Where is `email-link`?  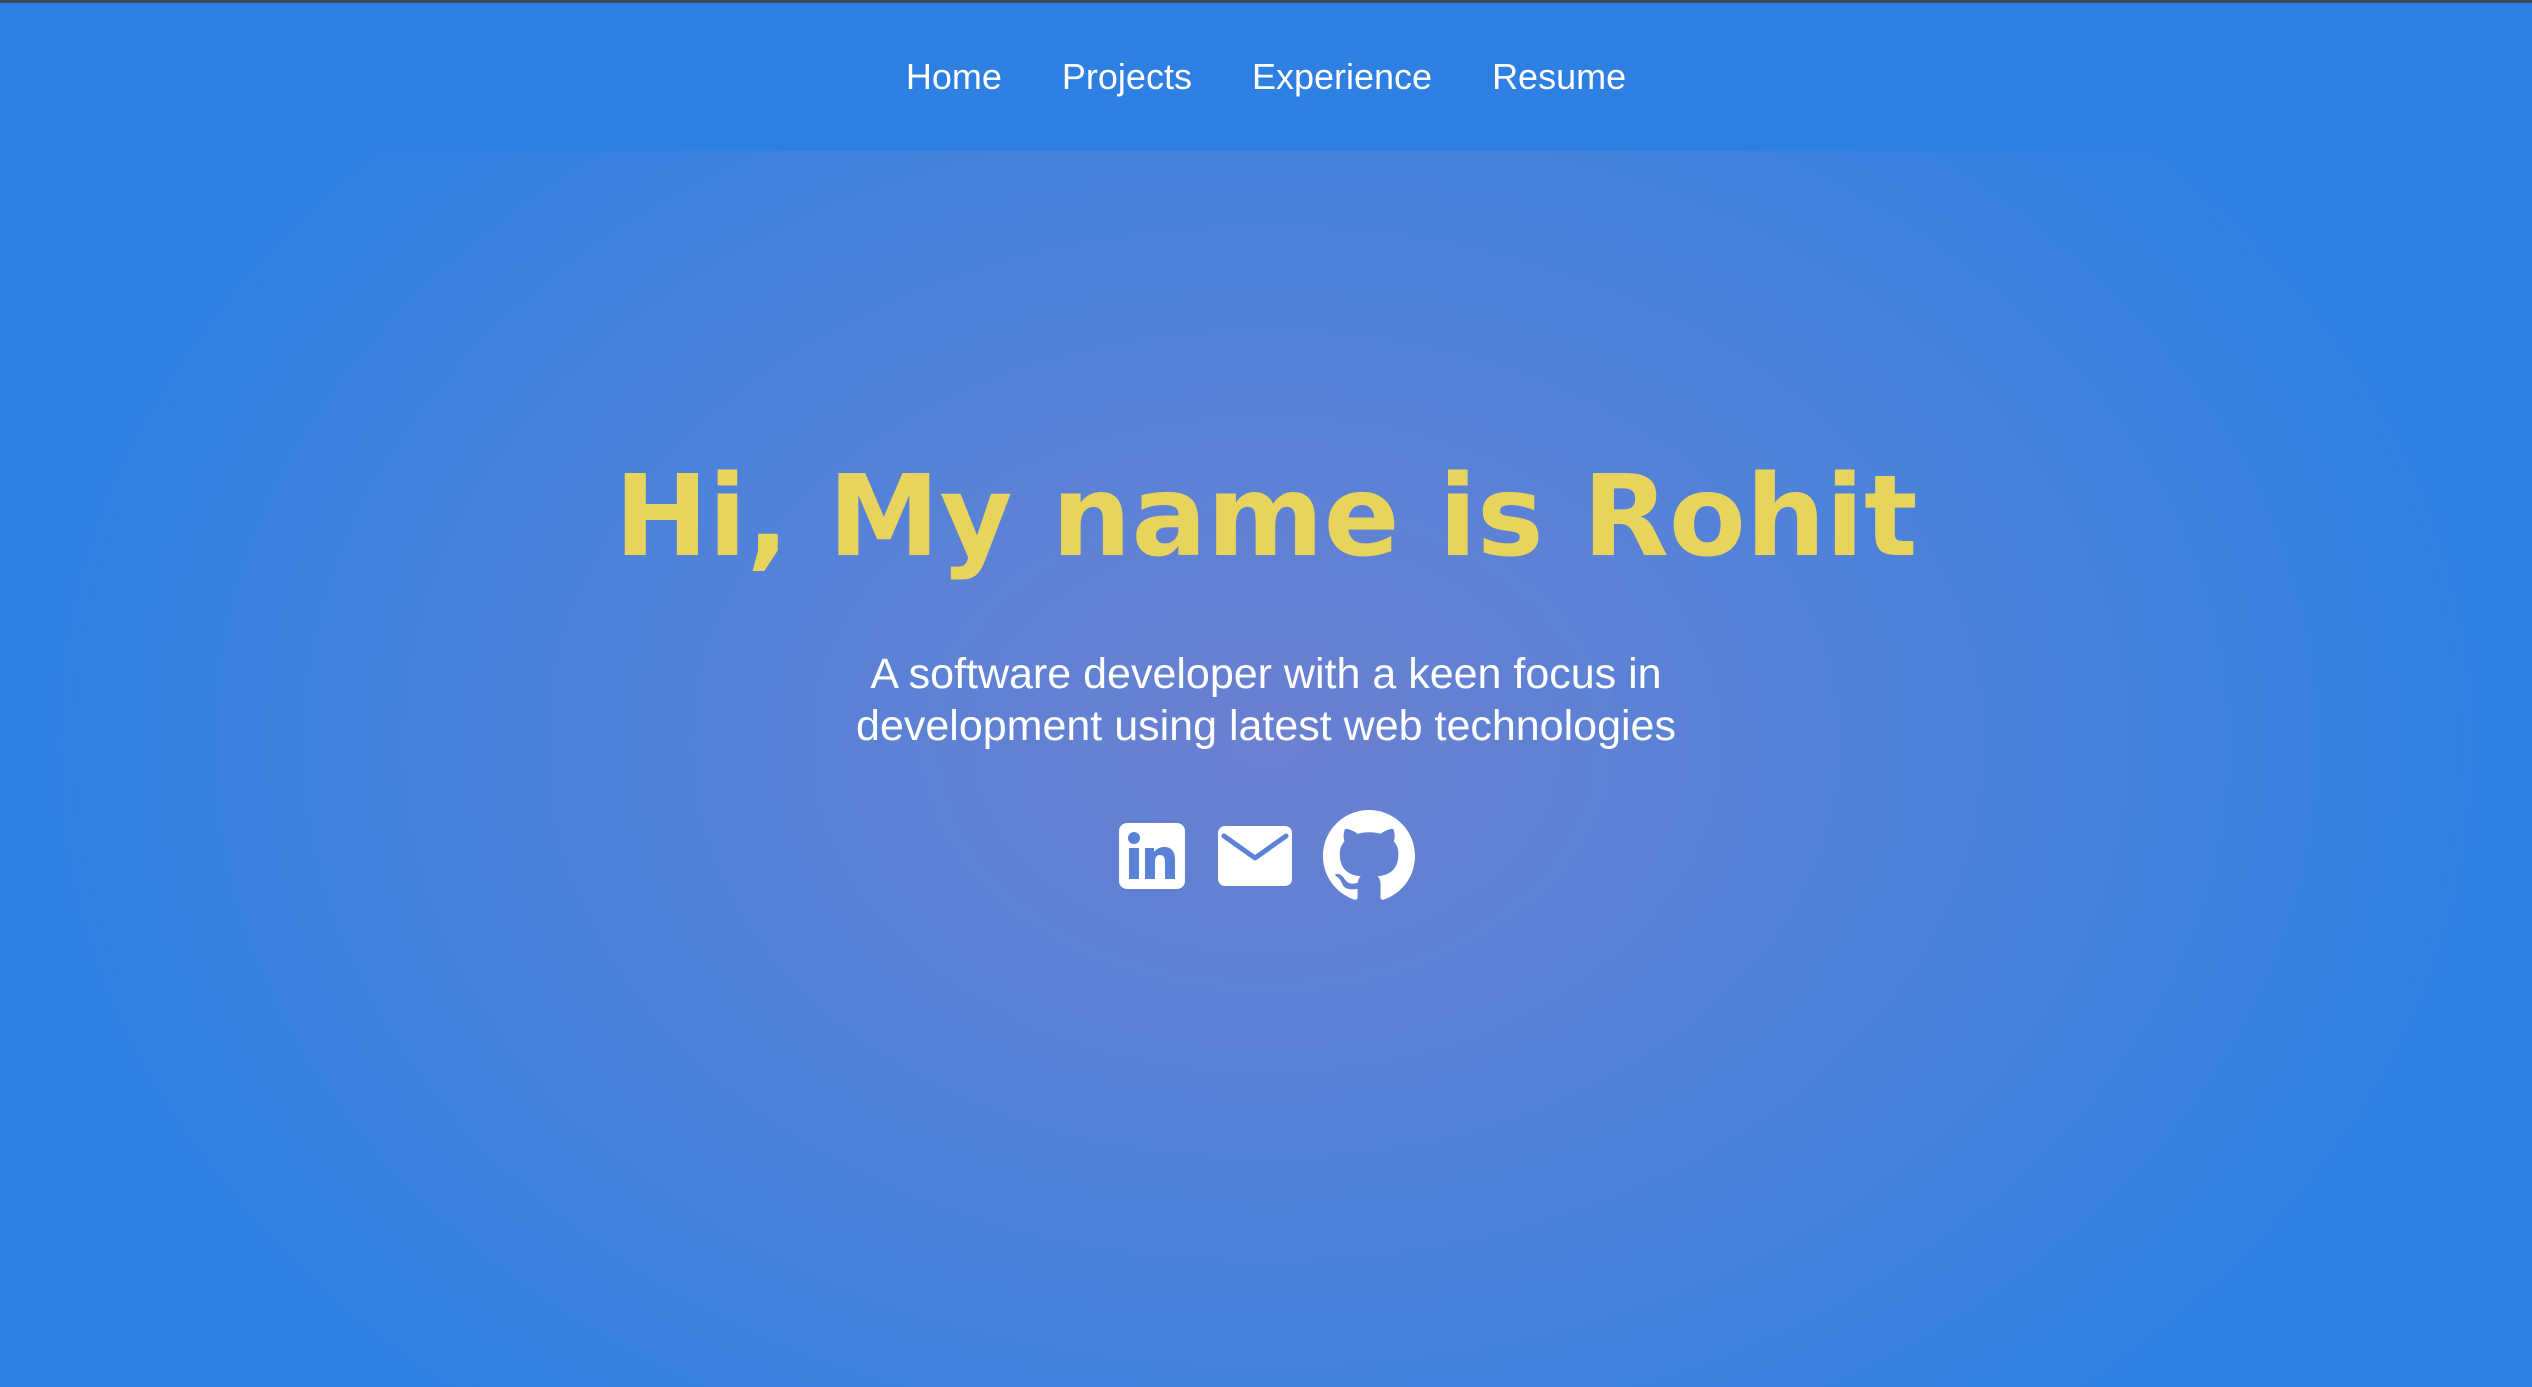
email-link is located at coordinates (1255, 856).